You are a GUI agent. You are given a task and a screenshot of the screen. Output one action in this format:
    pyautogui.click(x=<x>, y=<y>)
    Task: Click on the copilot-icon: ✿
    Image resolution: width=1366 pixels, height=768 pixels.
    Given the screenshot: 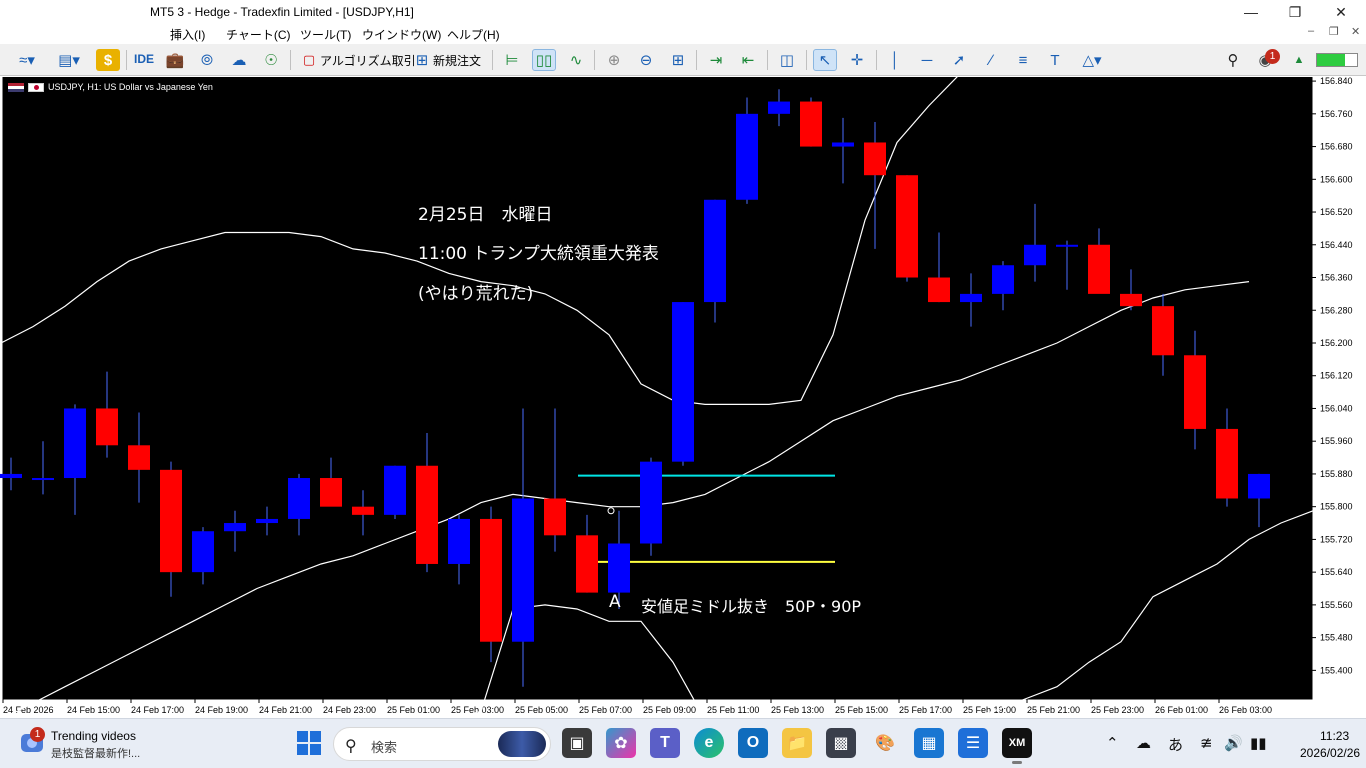 What is the action you would take?
    pyautogui.click(x=621, y=743)
    